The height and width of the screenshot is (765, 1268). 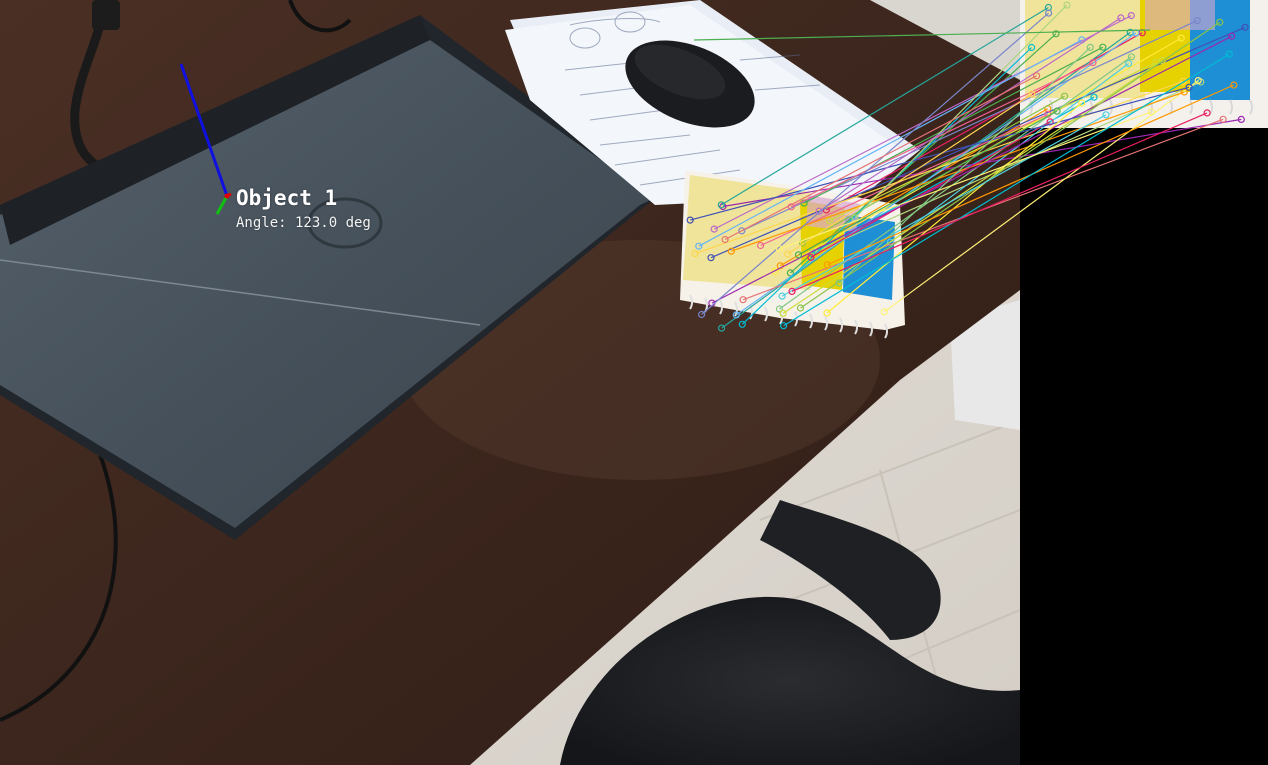 I want to click on object-label: Object 1, so click(x=287, y=198).